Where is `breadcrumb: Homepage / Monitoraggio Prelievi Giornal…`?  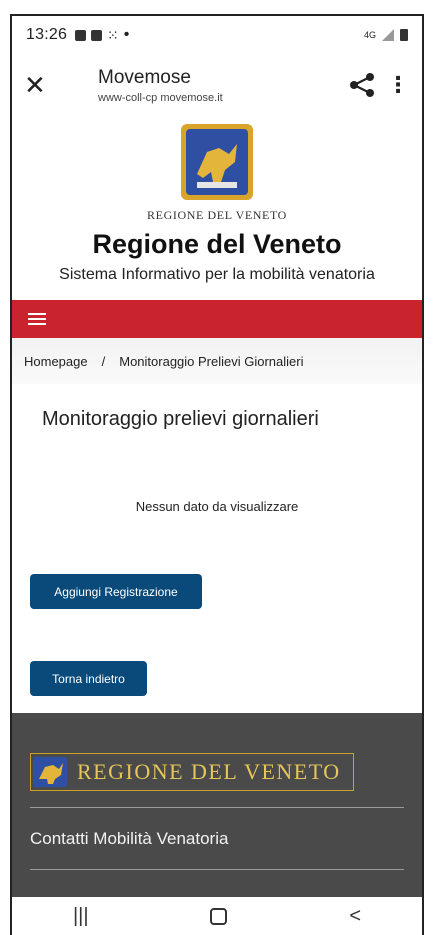 breadcrumb: Homepage / Monitoraggio Prelievi Giornal… is located at coordinates (217, 361).